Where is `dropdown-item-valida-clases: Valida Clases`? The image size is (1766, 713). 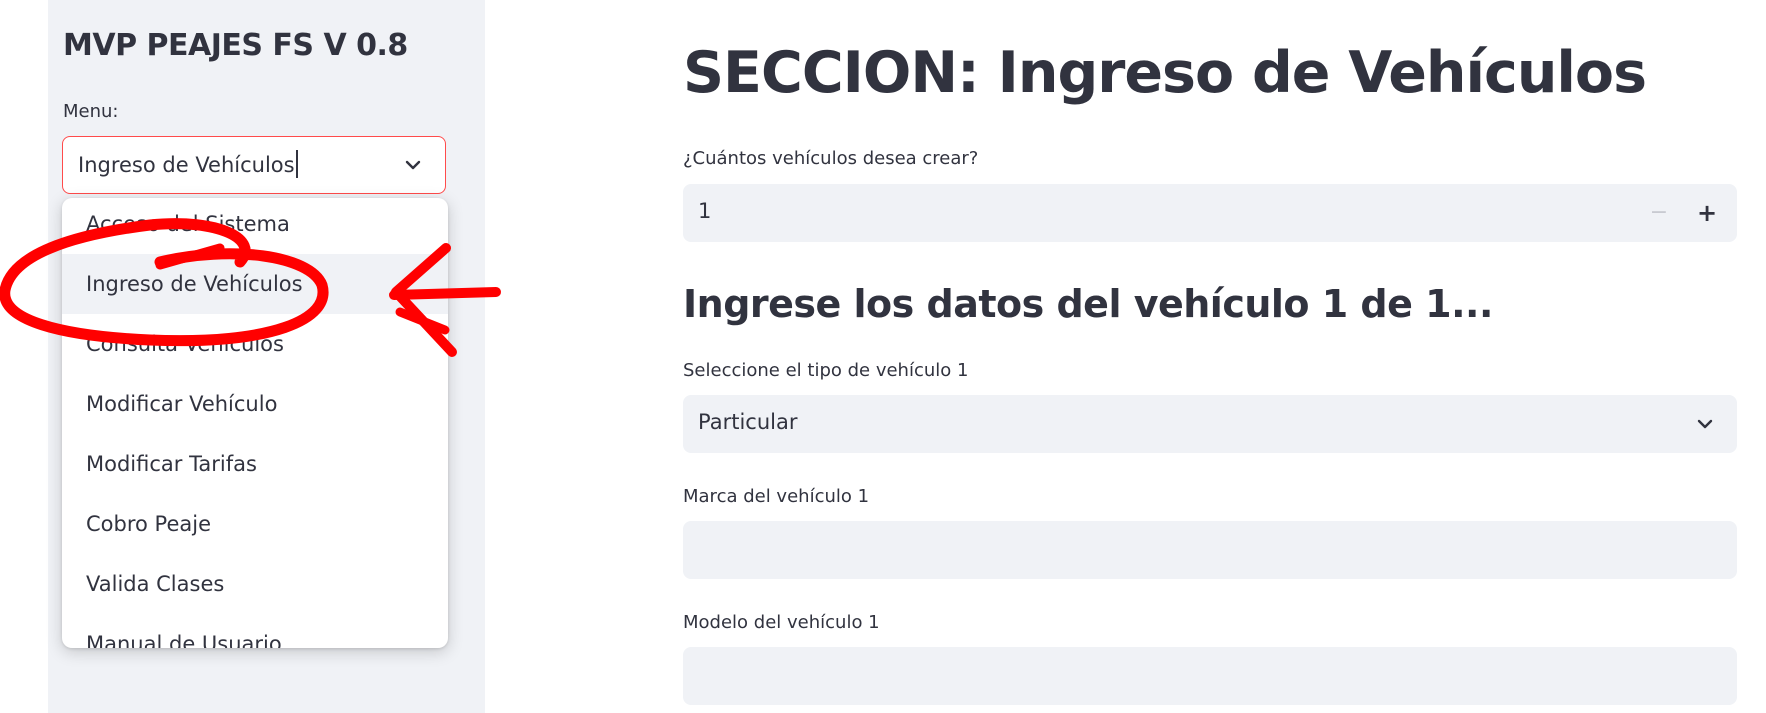 dropdown-item-valida-clases: Valida Clases is located at coordinates (255, 584).